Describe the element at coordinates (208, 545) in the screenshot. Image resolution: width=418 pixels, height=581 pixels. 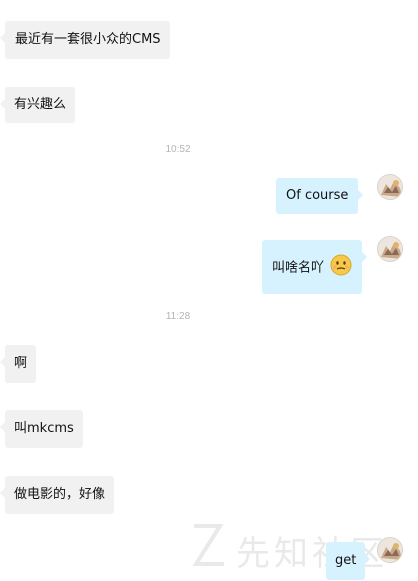
I see `watermark-logo-icon` at that location.